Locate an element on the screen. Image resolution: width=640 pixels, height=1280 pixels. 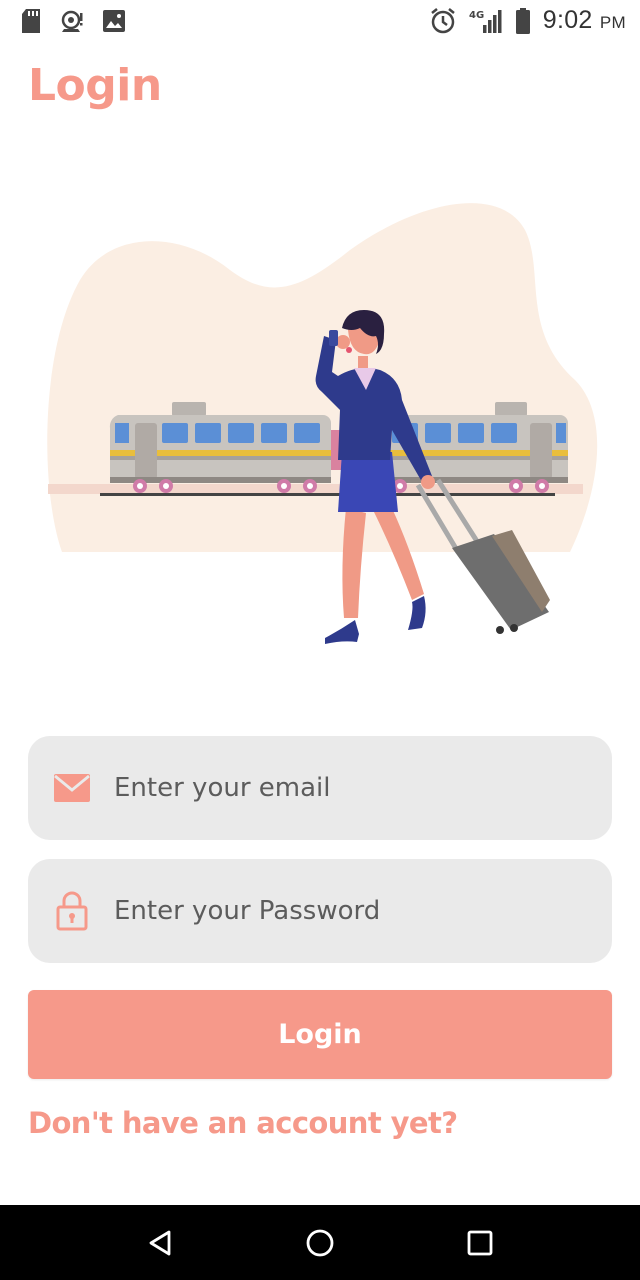
recents-icon is located at coordinates (480, 1243).